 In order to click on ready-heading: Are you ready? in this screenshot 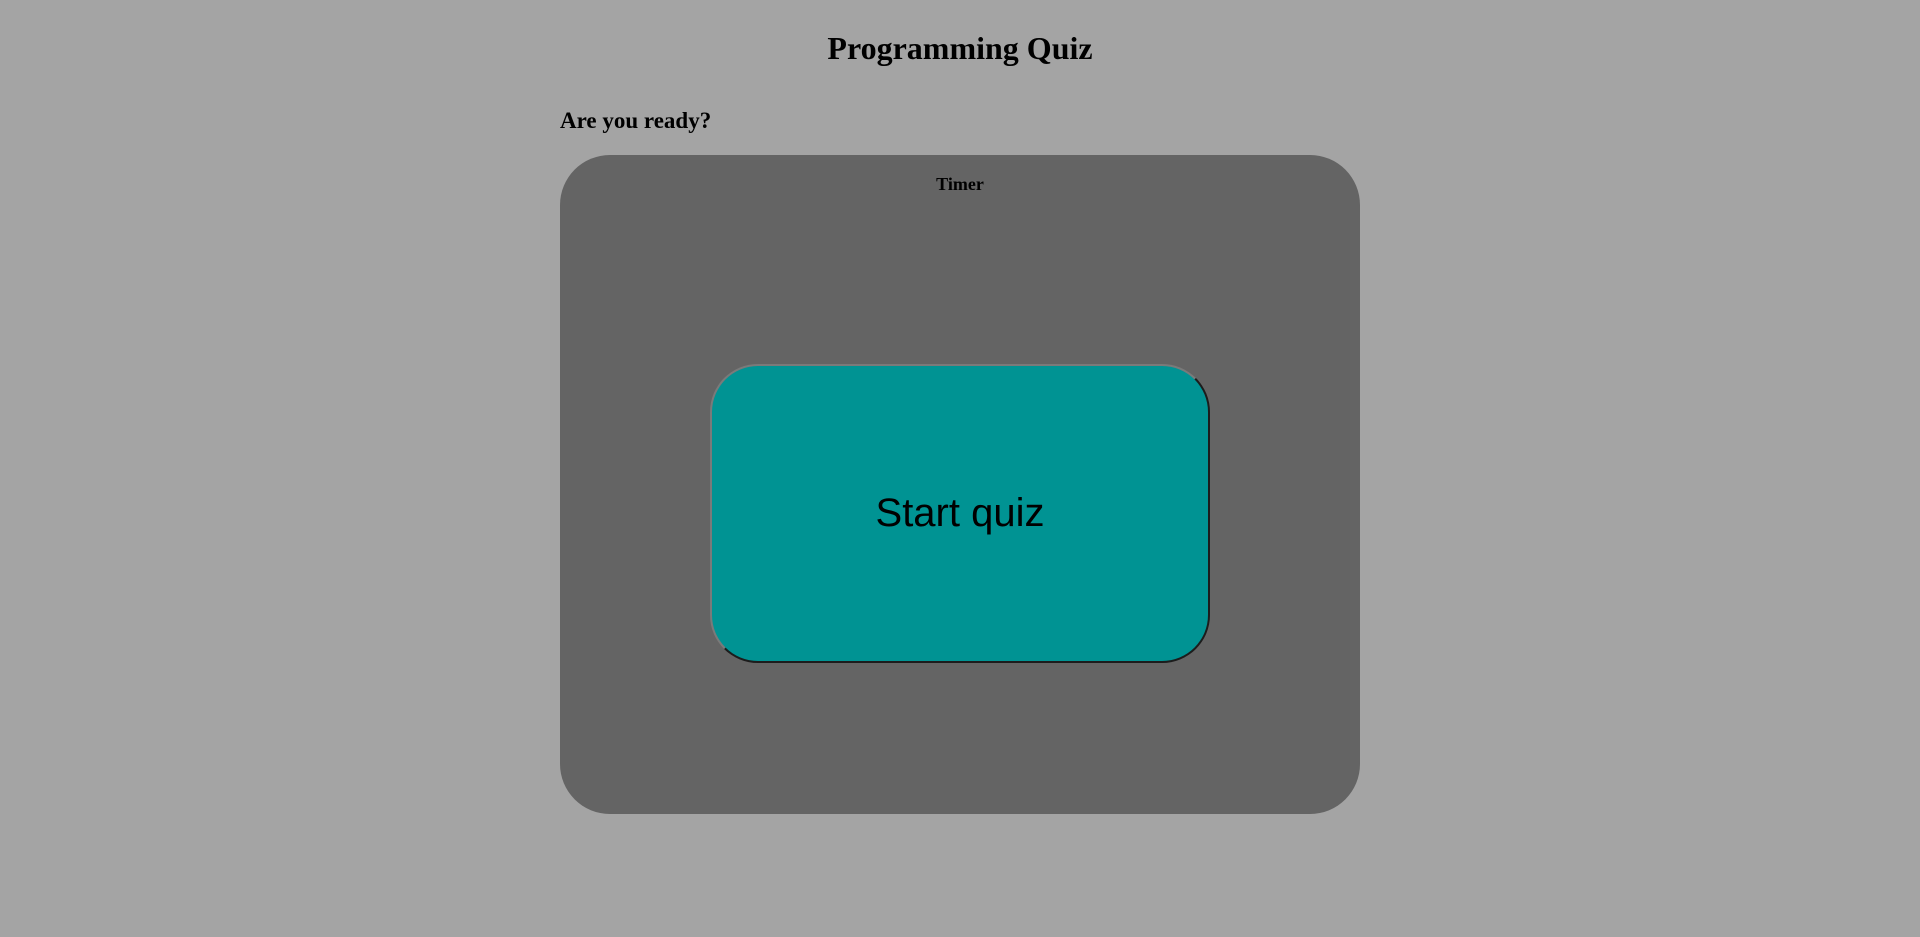, I will do `click(636, 120)`.